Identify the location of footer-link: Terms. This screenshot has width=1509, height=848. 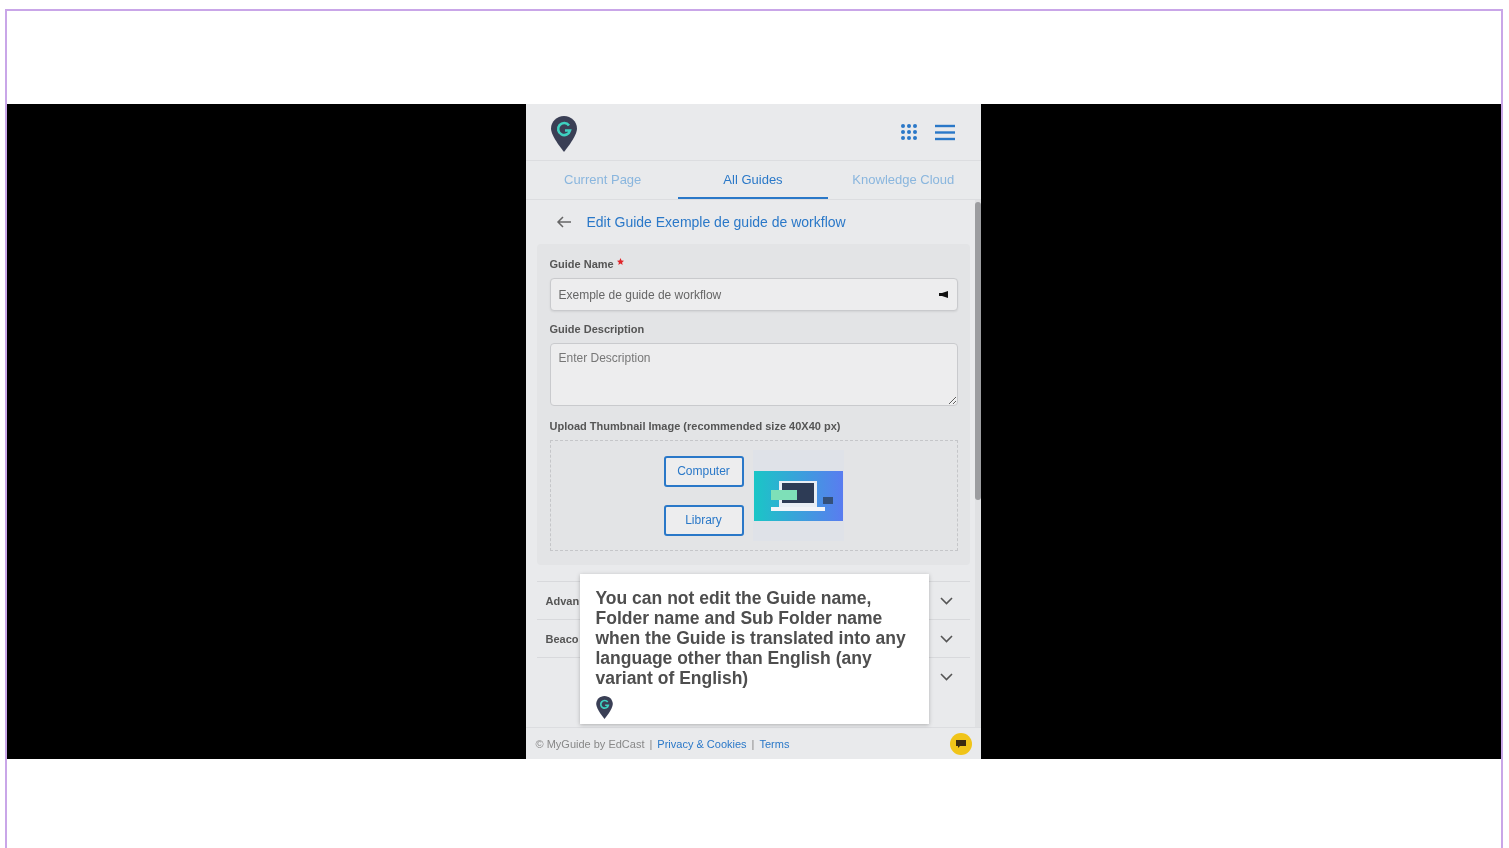
(774, 743).